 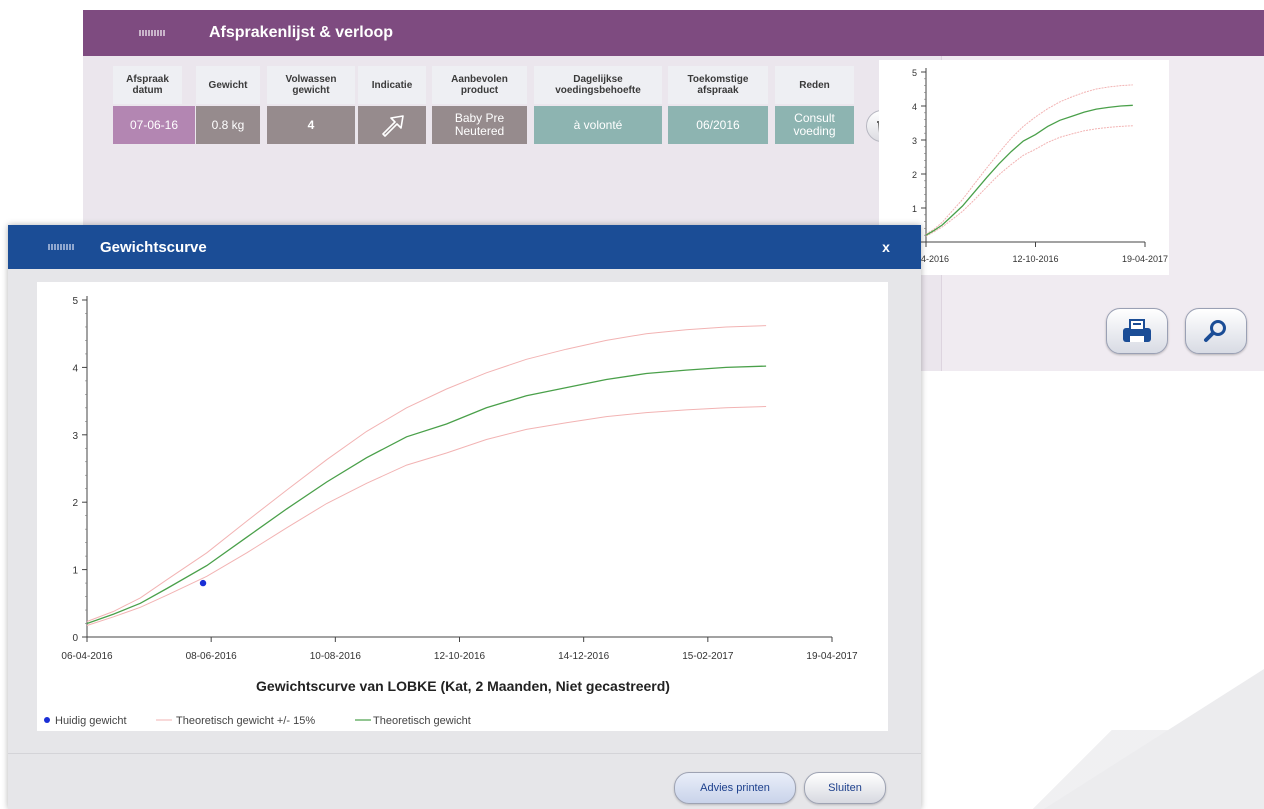 I want to click on legend-theoretical: Theoretisch gewicht, so click(x=422, y=721).